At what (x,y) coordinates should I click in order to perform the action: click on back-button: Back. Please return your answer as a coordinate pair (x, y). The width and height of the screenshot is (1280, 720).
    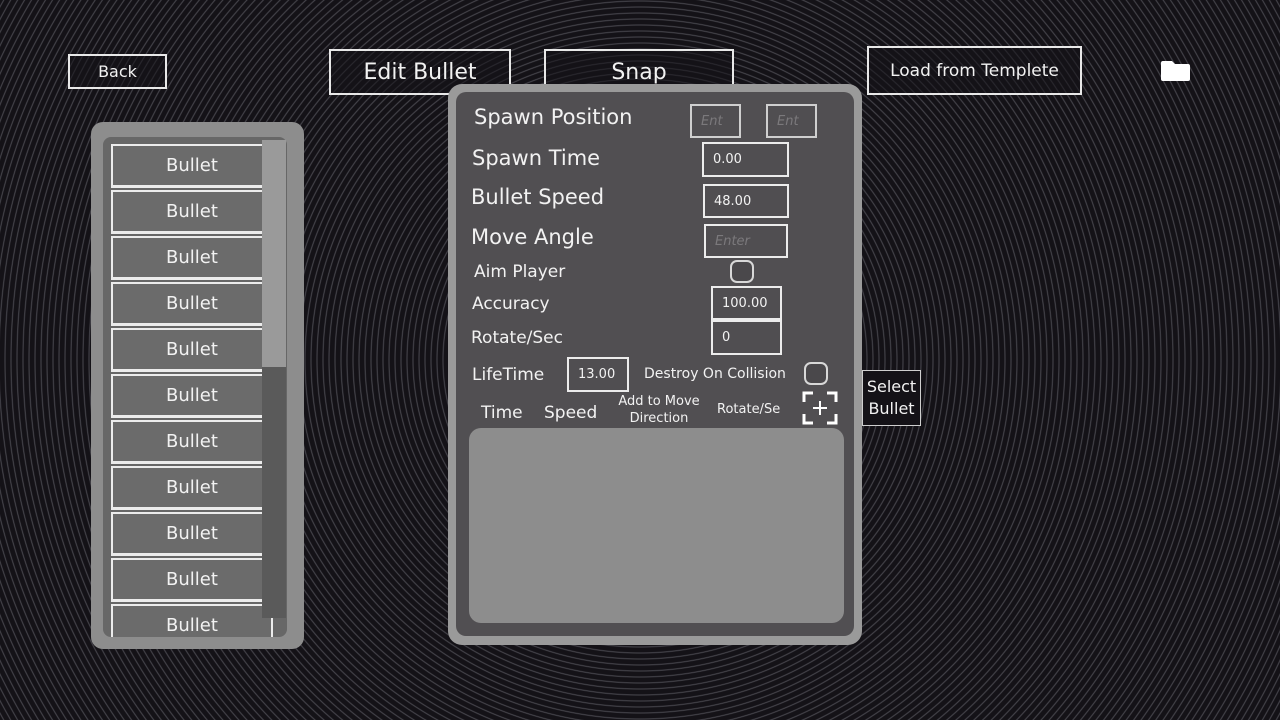
    Looking at the image, I should click on (117, 71).